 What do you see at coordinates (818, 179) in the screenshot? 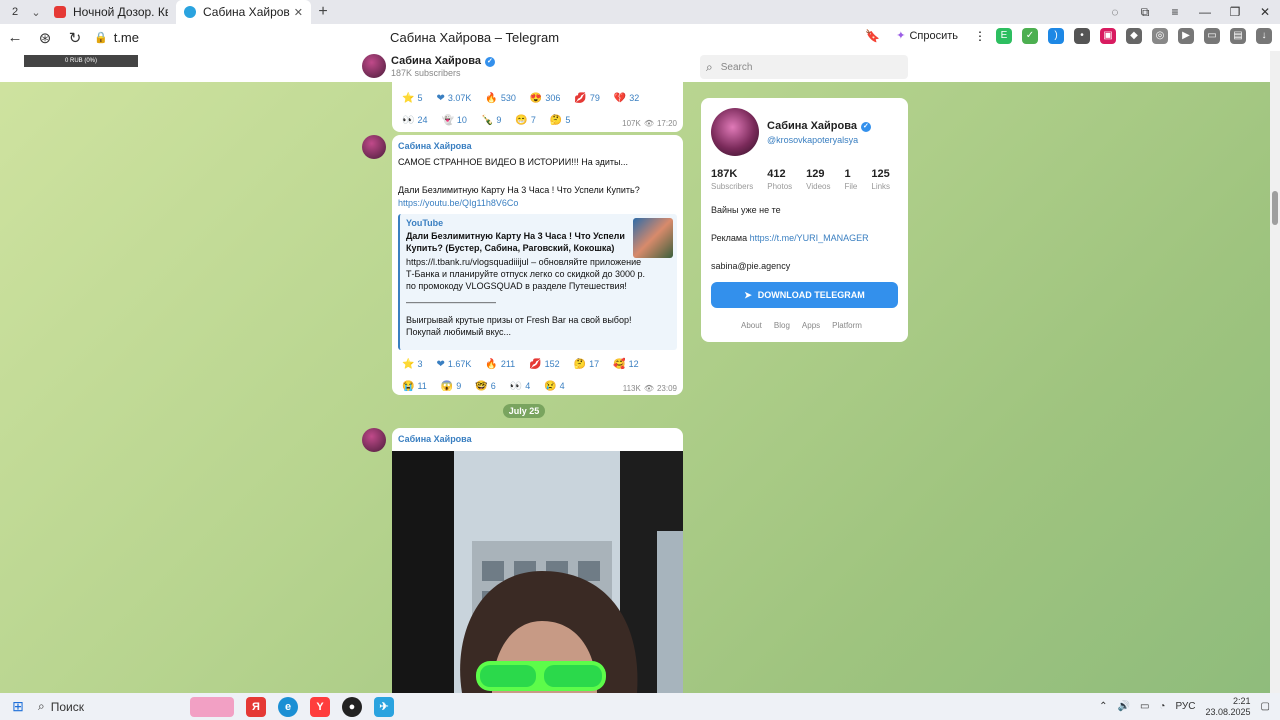
I see `stat-videos: 129 Videos` at bounding box center [818, 179].